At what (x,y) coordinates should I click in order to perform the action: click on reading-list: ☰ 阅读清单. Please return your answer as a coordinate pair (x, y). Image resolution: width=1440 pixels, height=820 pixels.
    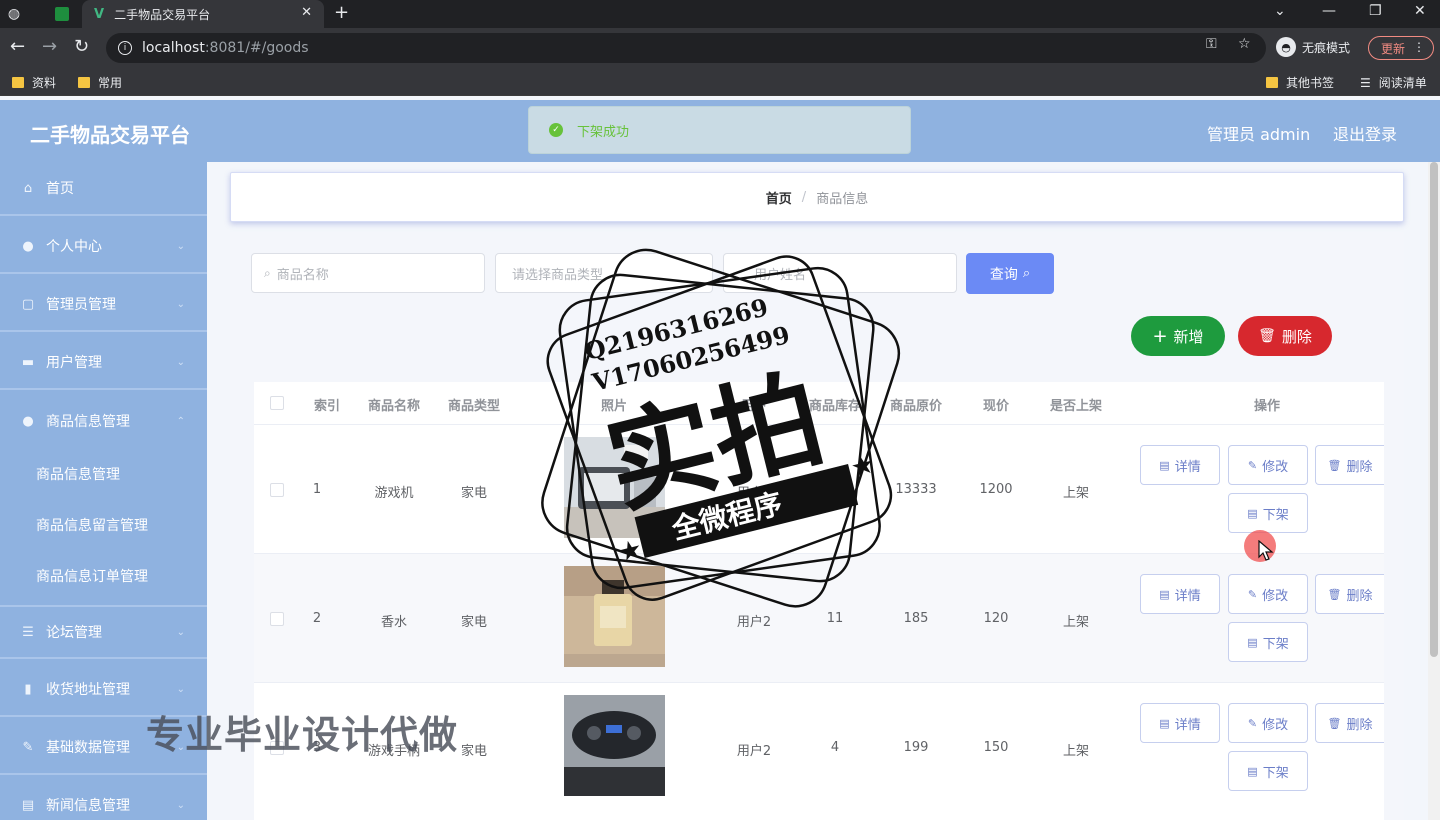
    Looking at the image, I should click on (1393, 82).